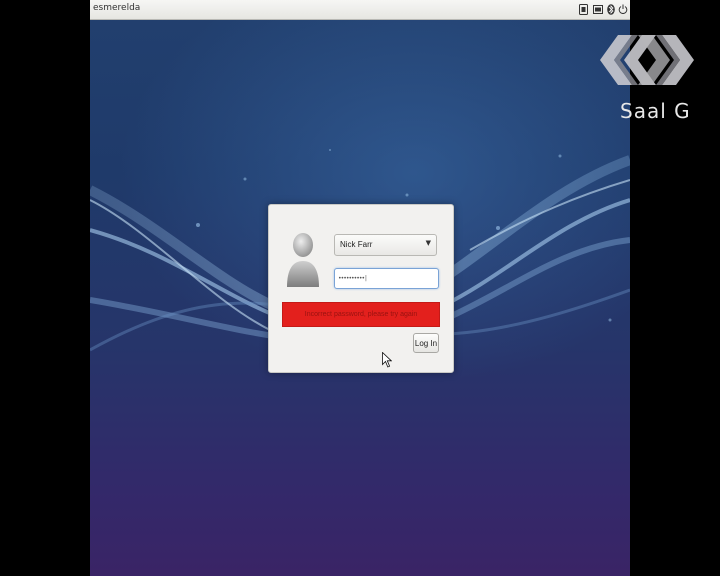  What do you see at coordinates (428, 243) in the screenshot?
I see `chevron-down-icon: ▼` at bounding box center [428, 243].